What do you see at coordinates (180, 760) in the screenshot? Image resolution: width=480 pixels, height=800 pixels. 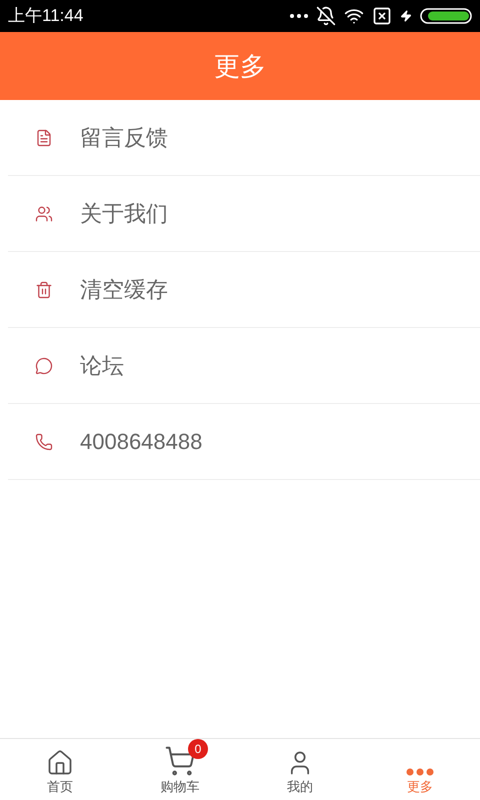 I see `cart-icon` at bounding box center [180, 760].